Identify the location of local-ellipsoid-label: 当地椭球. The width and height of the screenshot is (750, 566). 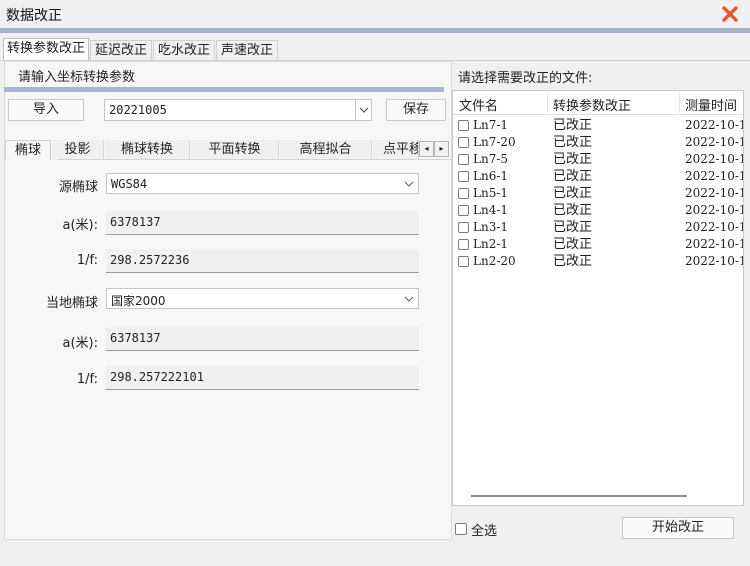
(71, 303).